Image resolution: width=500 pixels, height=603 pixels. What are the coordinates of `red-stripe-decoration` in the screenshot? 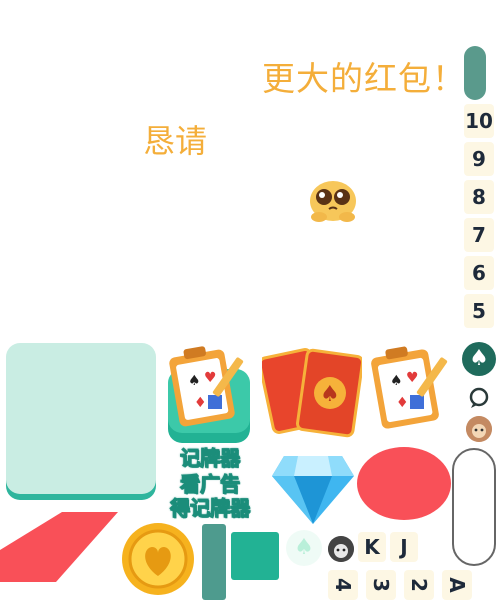 It's located at (59, 547).